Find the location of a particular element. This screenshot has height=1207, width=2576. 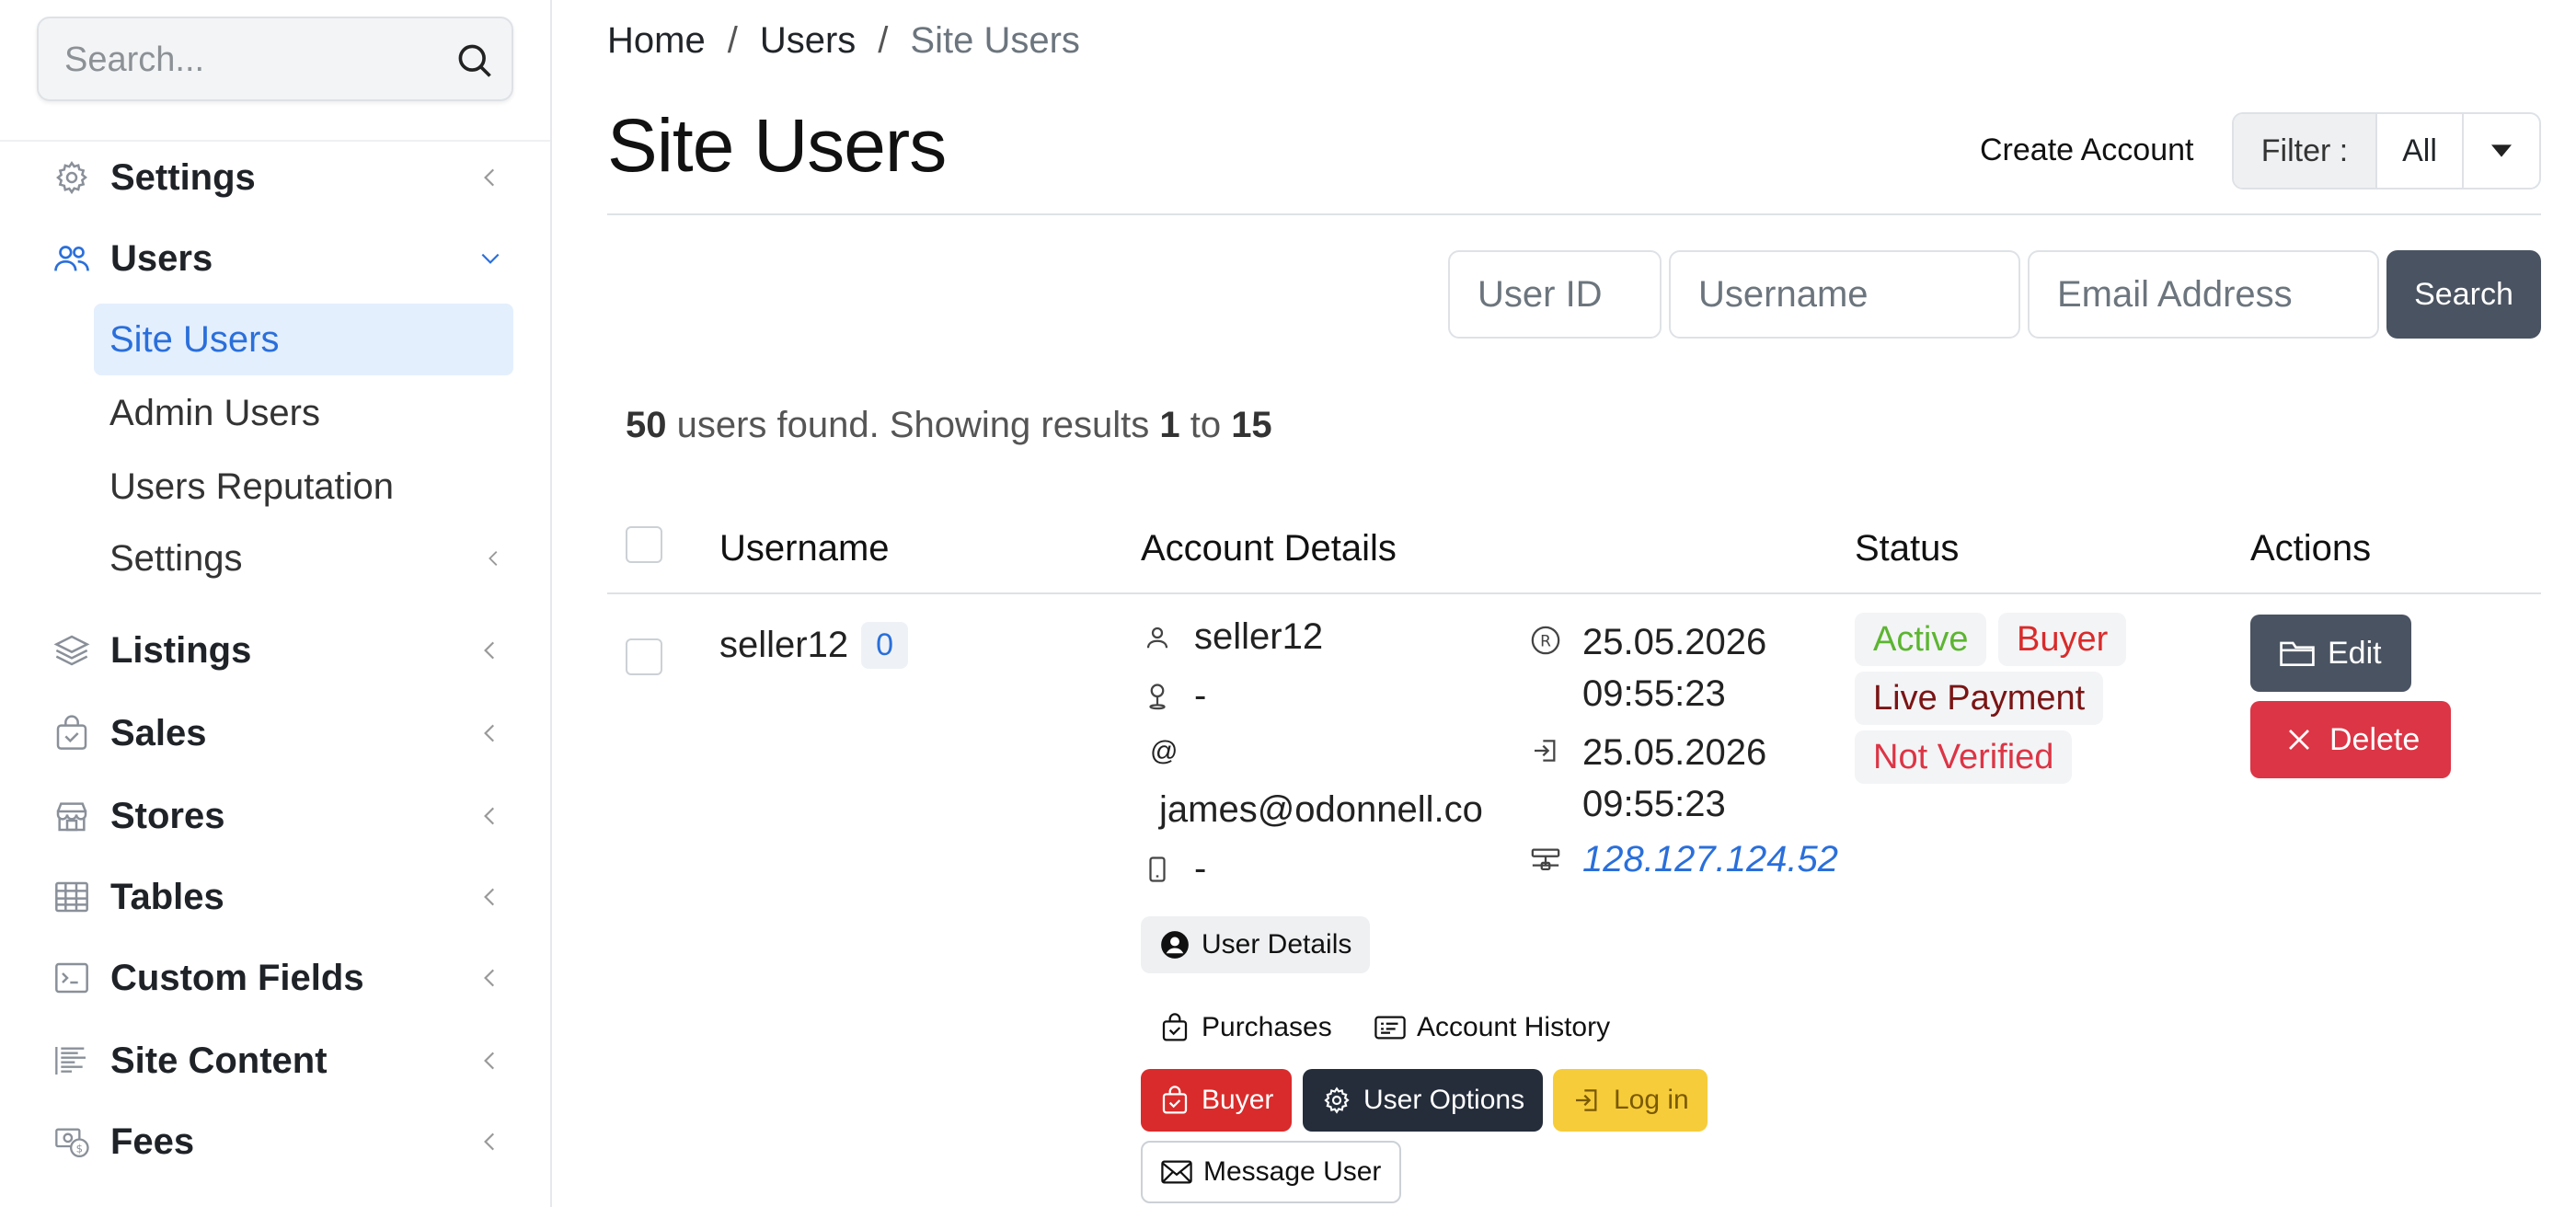

breadcrumb-home: Home is located at coordinates (656, 41).